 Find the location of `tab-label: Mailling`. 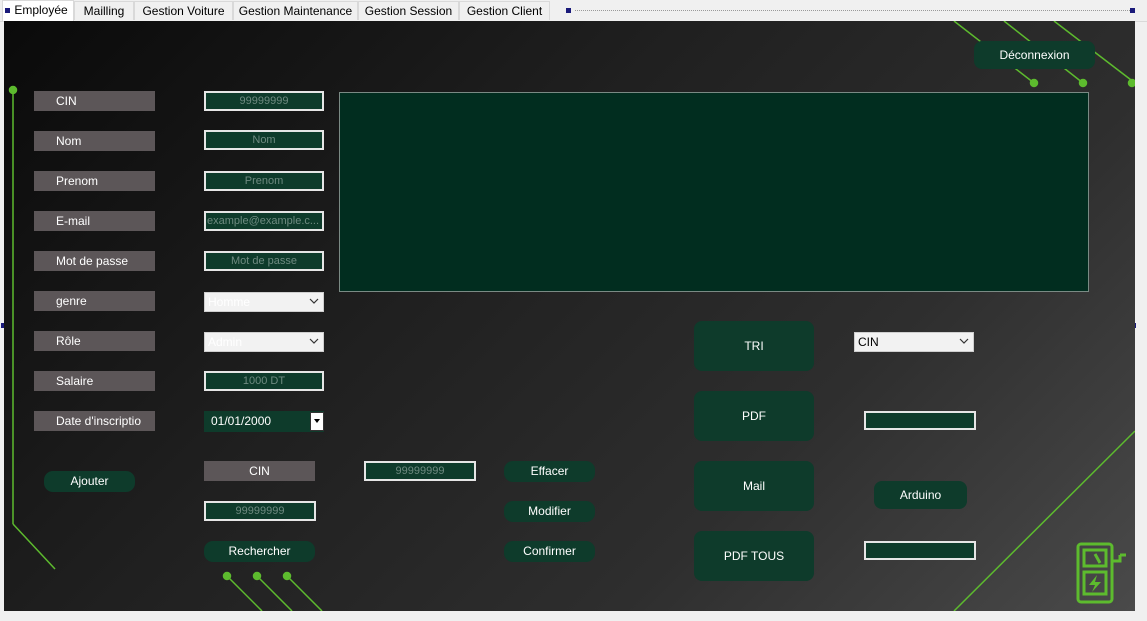

tab-label: Mailling is located at coordinates (104, 11).